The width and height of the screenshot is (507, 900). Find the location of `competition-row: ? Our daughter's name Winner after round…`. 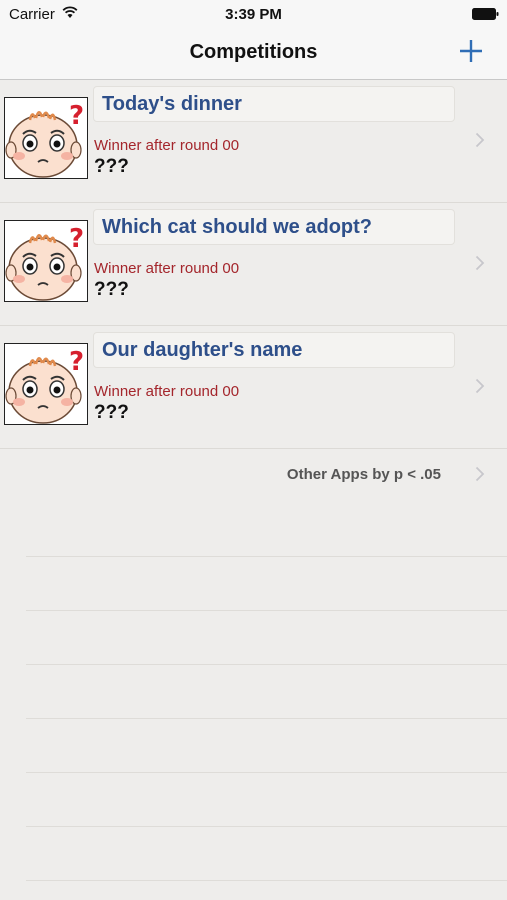

competition-row: ? Our daughter's name Winner after round… is located at coordinates (253, 387).